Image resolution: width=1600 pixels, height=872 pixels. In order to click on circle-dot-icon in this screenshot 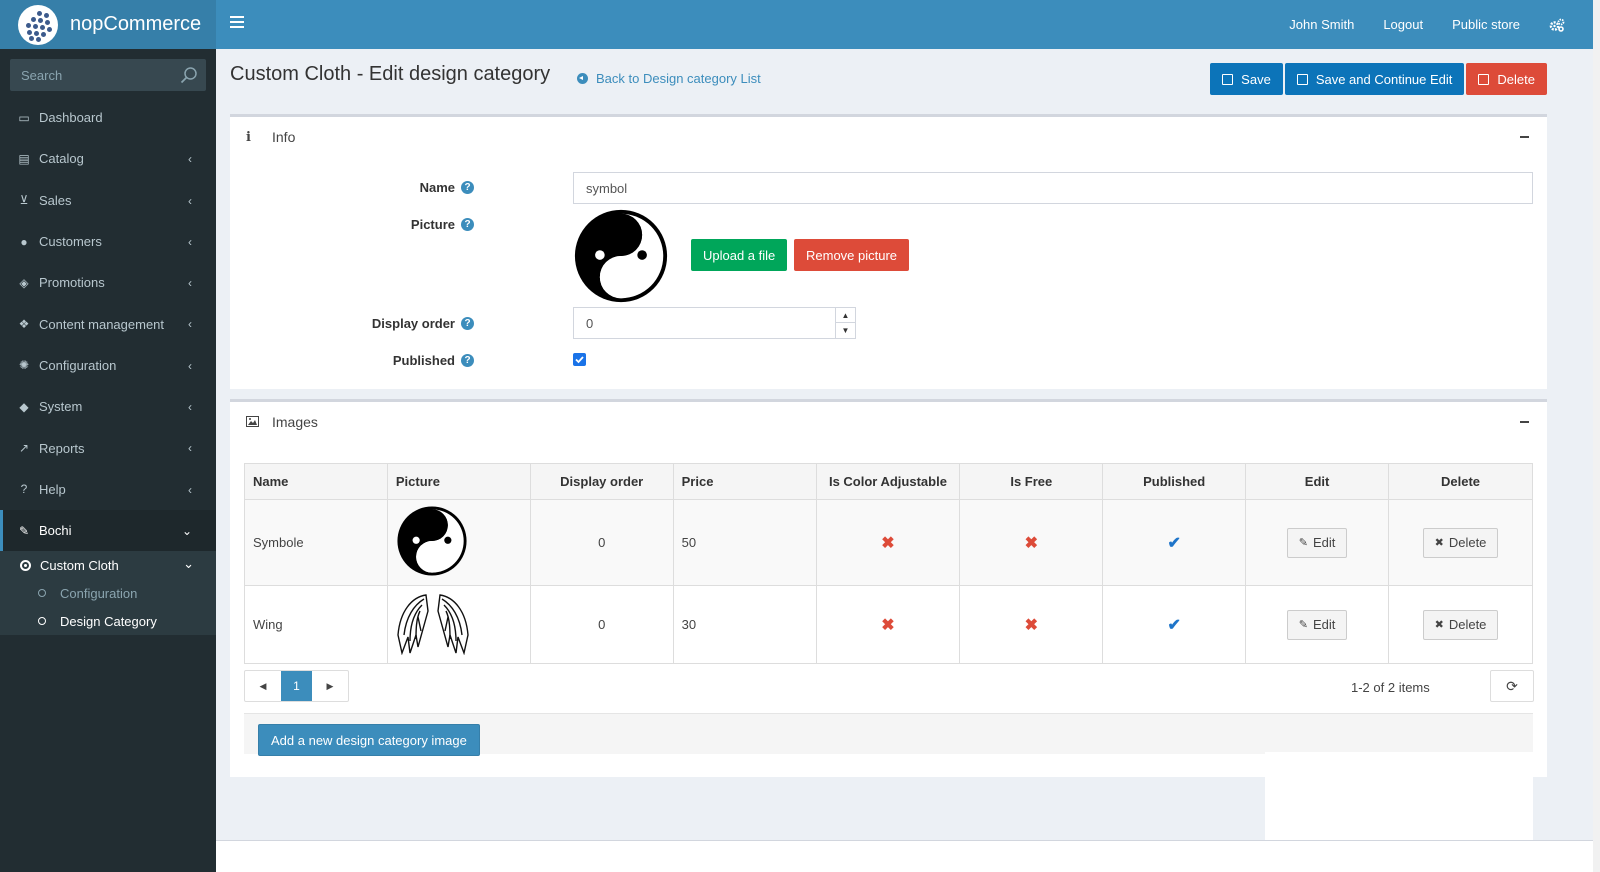, I will do `click(25, 565)`.